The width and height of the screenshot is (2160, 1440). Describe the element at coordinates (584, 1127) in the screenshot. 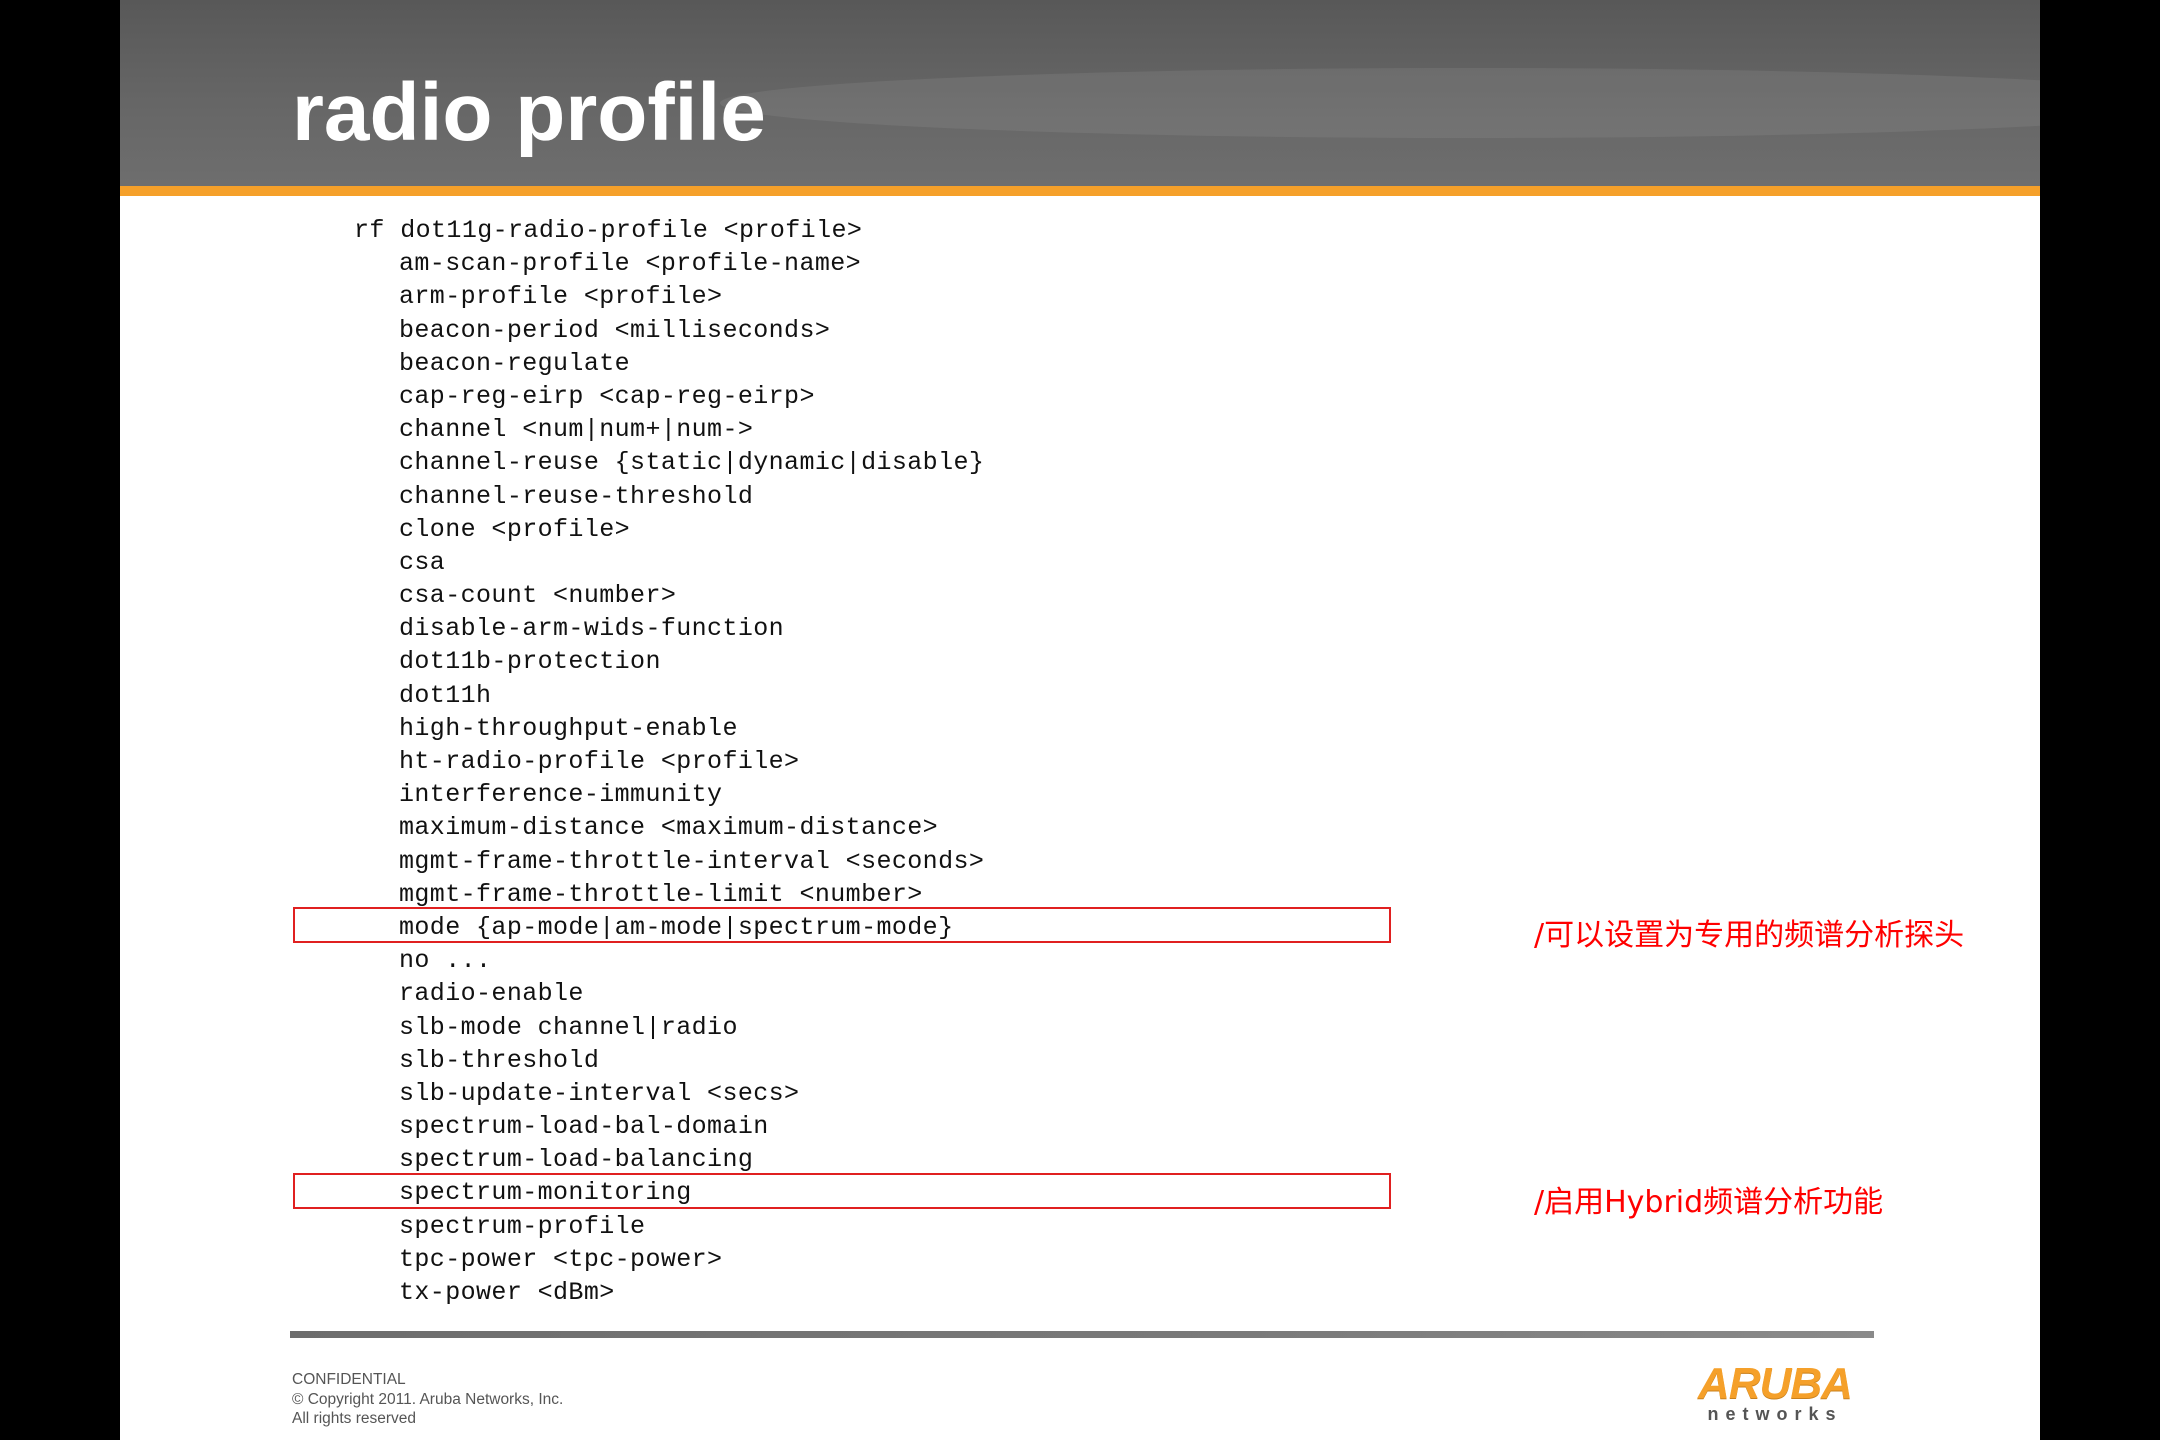

I see `cli-option: spectrum-load-bal-domain` at that location.